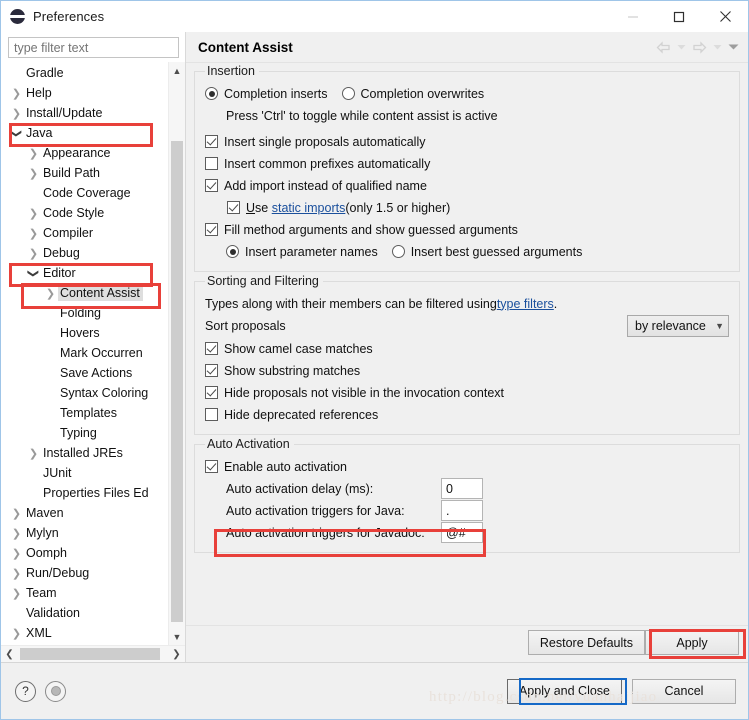  Describe the element at coordinates (25, 691) in the screenshot. I see `question-mark-icon: ?` at that location.